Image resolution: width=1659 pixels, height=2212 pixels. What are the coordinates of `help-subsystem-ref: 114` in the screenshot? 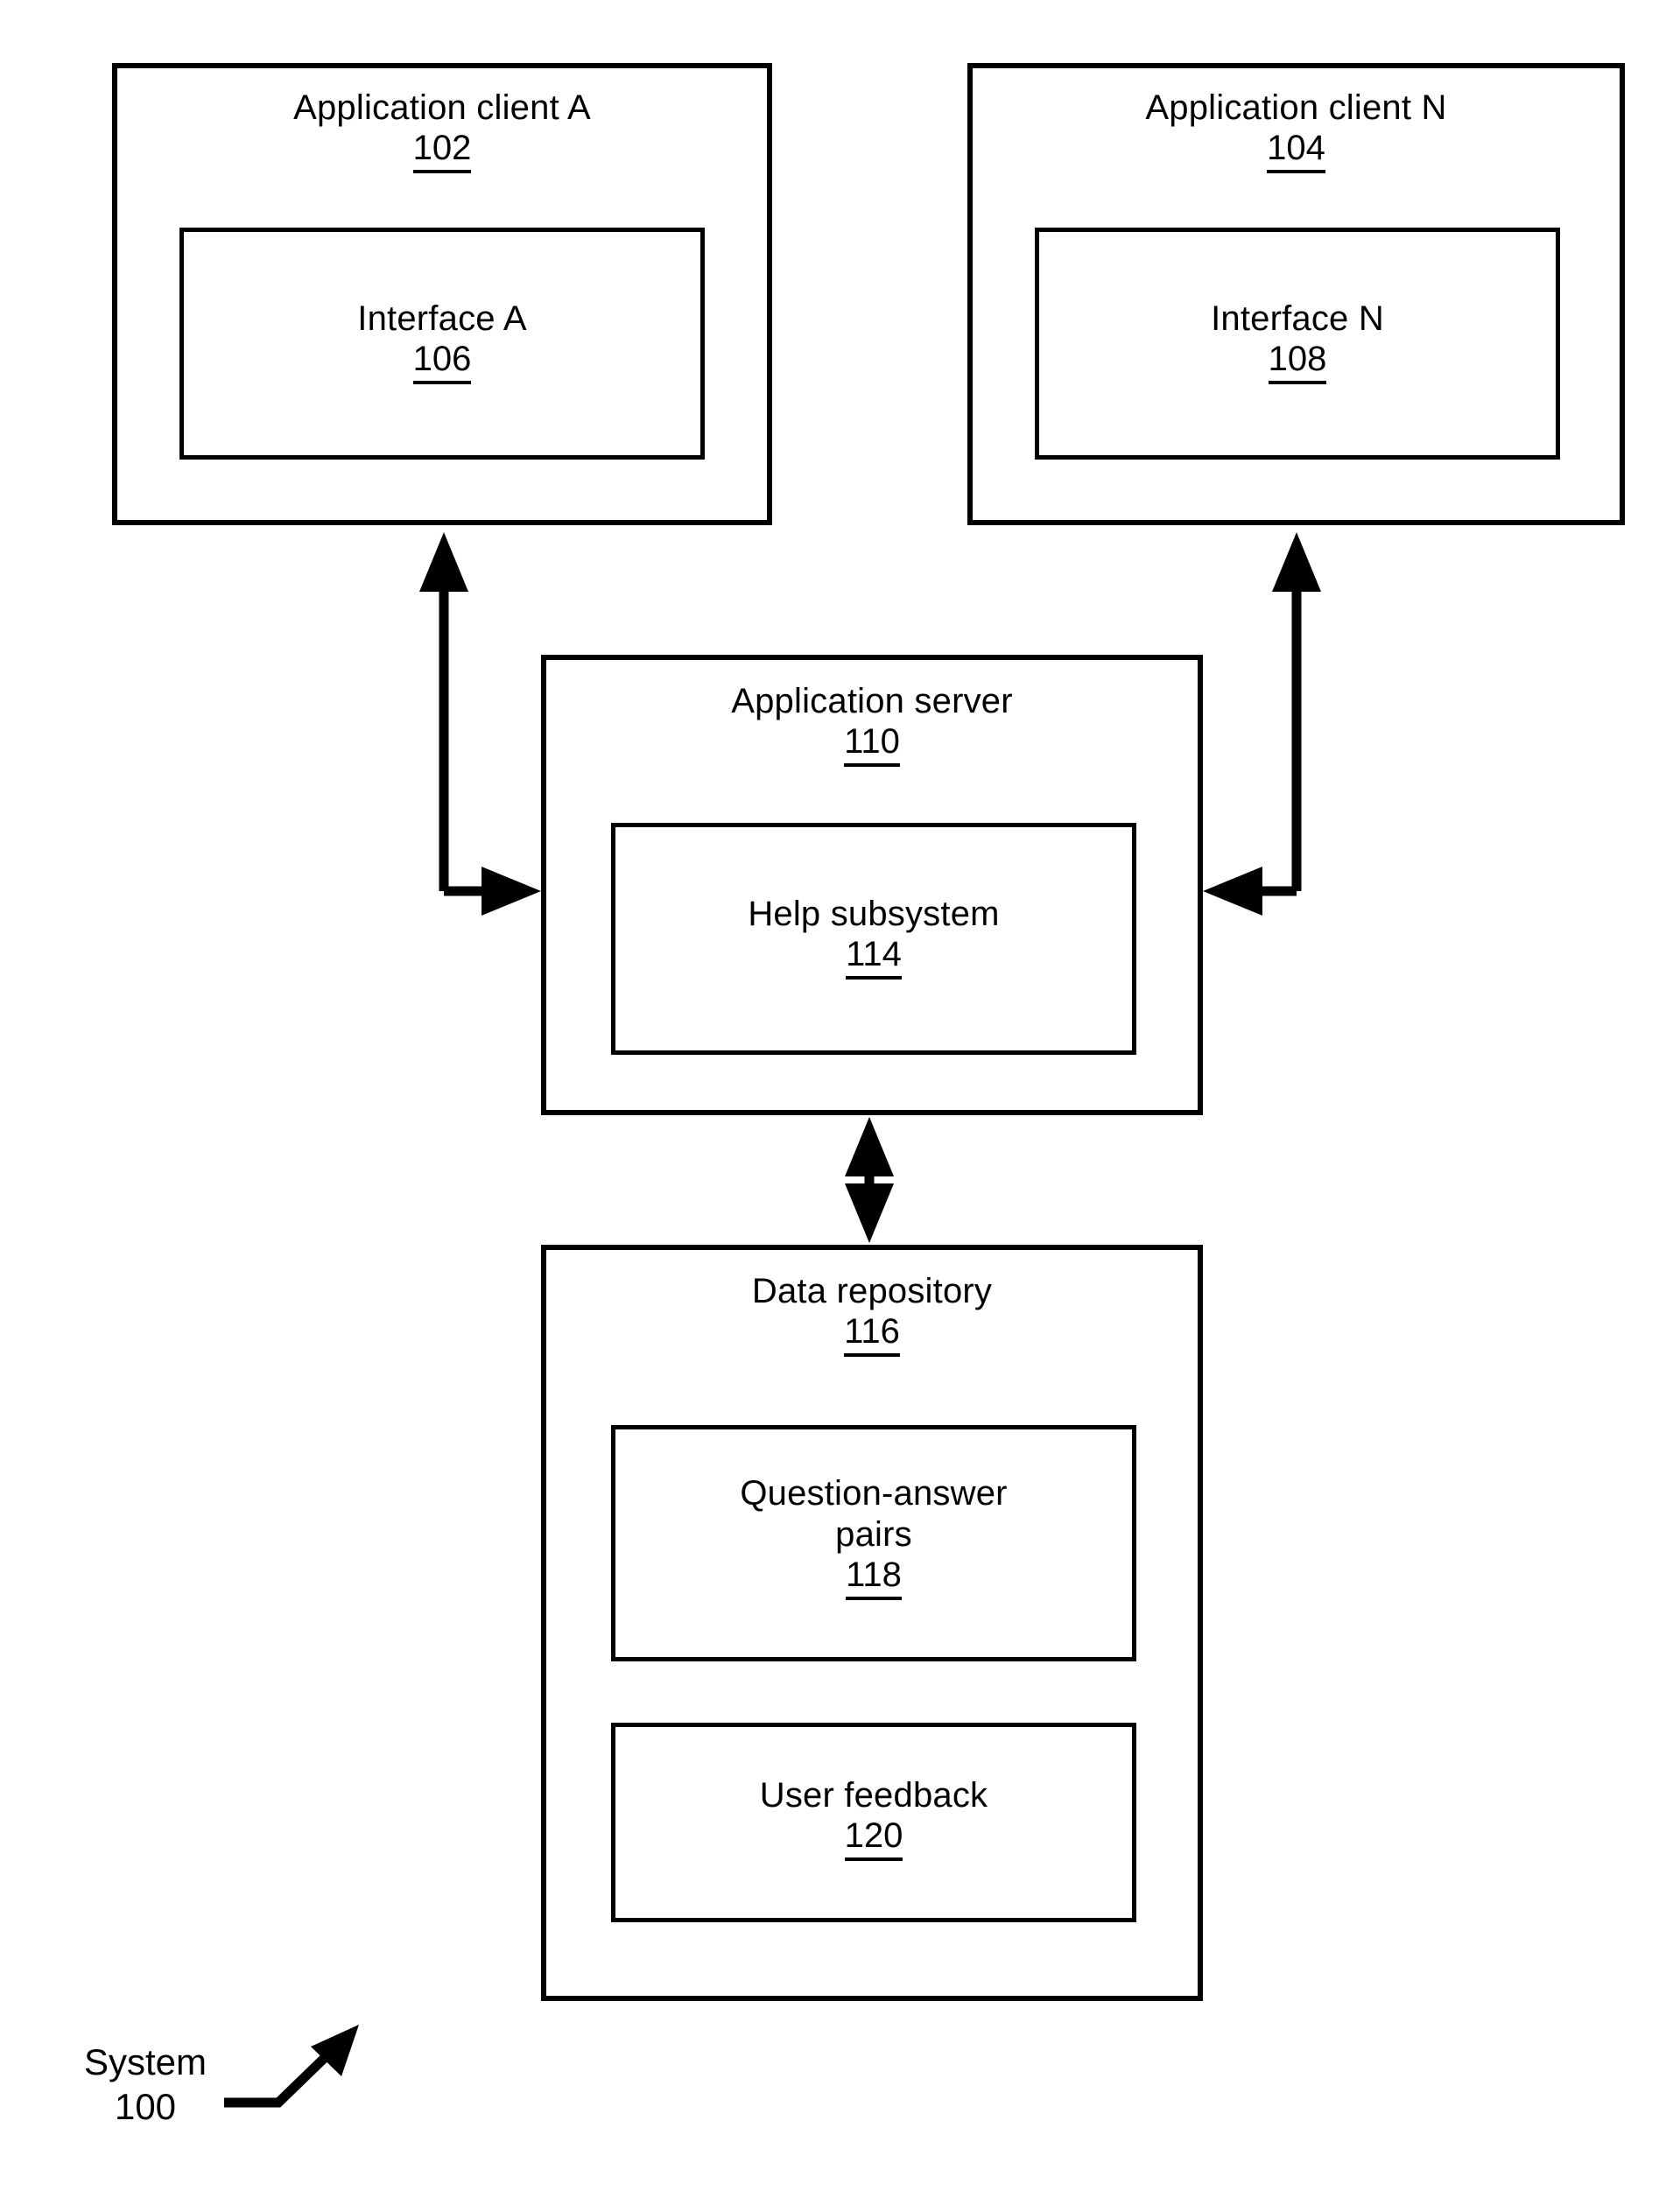 It's located at (874, 957).